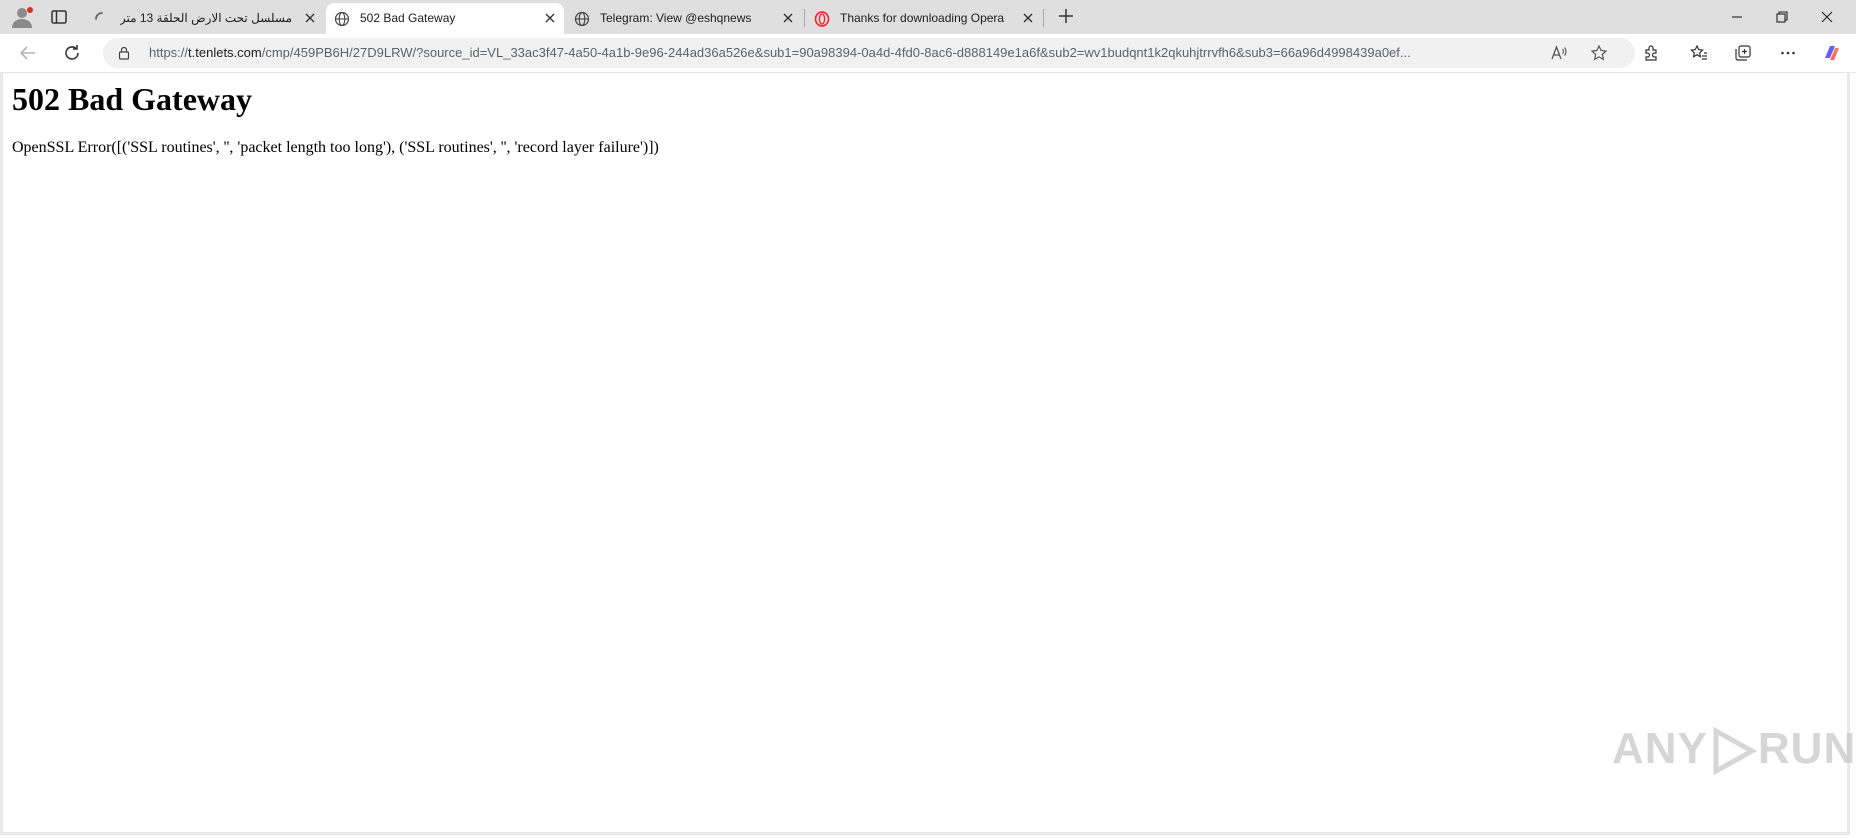 The image size is (1856, 838). What do you see at coordinates (408, 18) in the screenshot?
I see `tab-title: 502 Bad Gateway` at bounding box center [408, 18].